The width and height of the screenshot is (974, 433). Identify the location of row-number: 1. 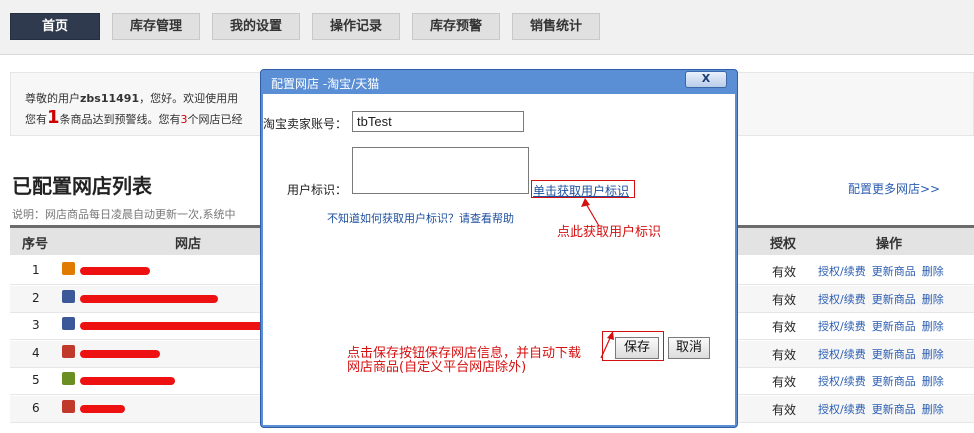
(36, 270).